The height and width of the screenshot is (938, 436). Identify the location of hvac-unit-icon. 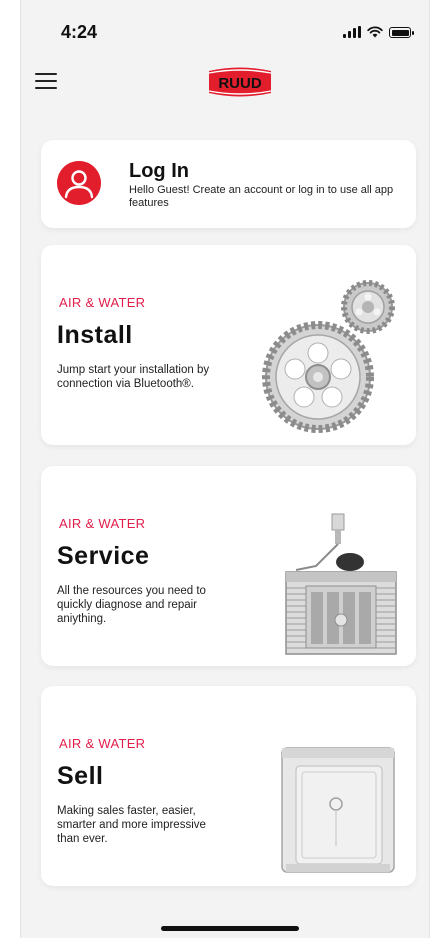
(341, 584).